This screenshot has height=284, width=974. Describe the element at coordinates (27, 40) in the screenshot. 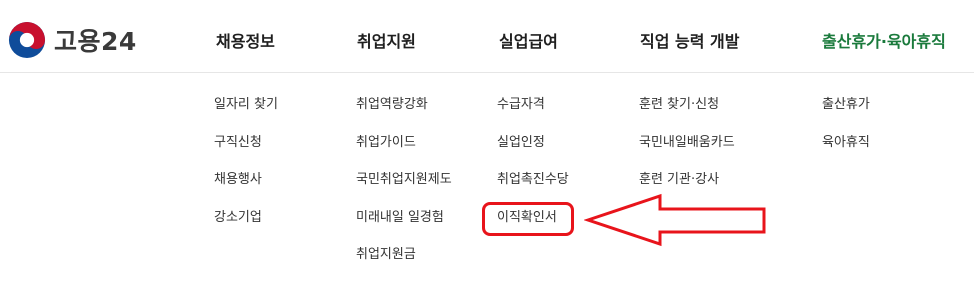

I see `taegeuk-emblem-icon` at that location.